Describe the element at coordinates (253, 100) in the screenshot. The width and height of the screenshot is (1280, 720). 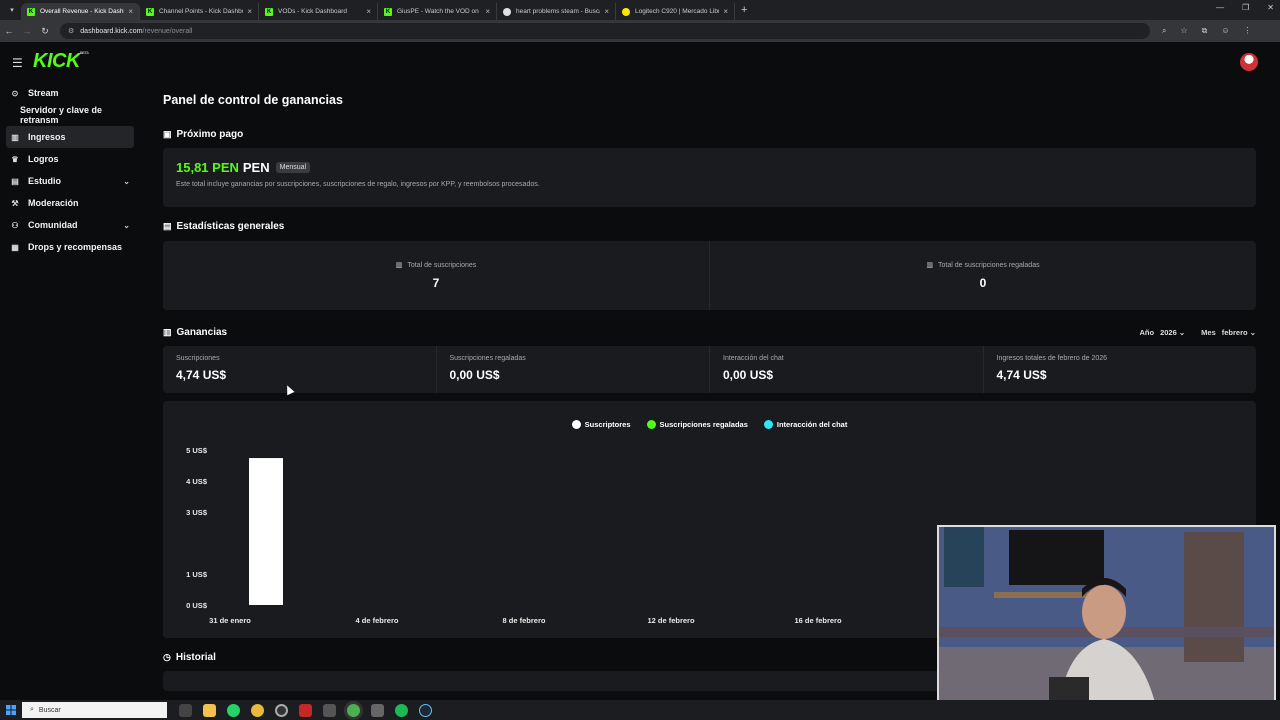
I see `page-title: Panel de control de ganancias` at that location.